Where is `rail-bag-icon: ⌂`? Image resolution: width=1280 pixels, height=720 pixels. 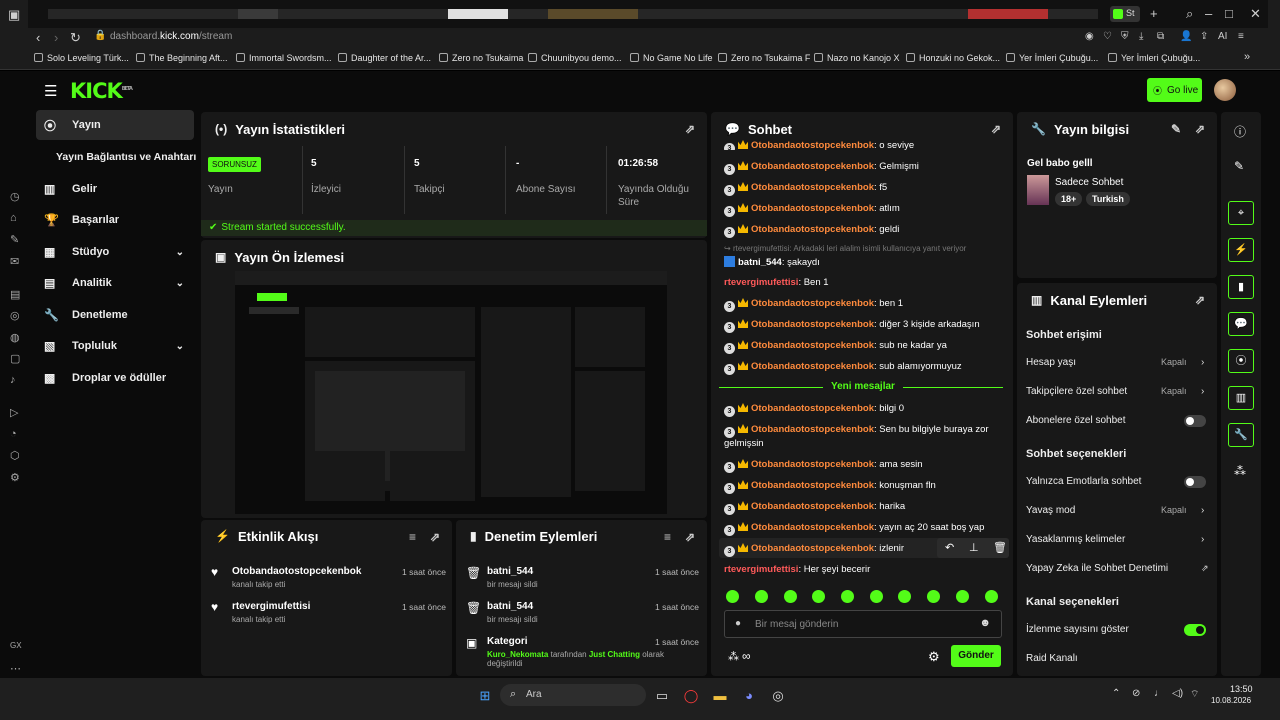
rail-bag-icon: ⌂ is located at coordinates (13, 218).